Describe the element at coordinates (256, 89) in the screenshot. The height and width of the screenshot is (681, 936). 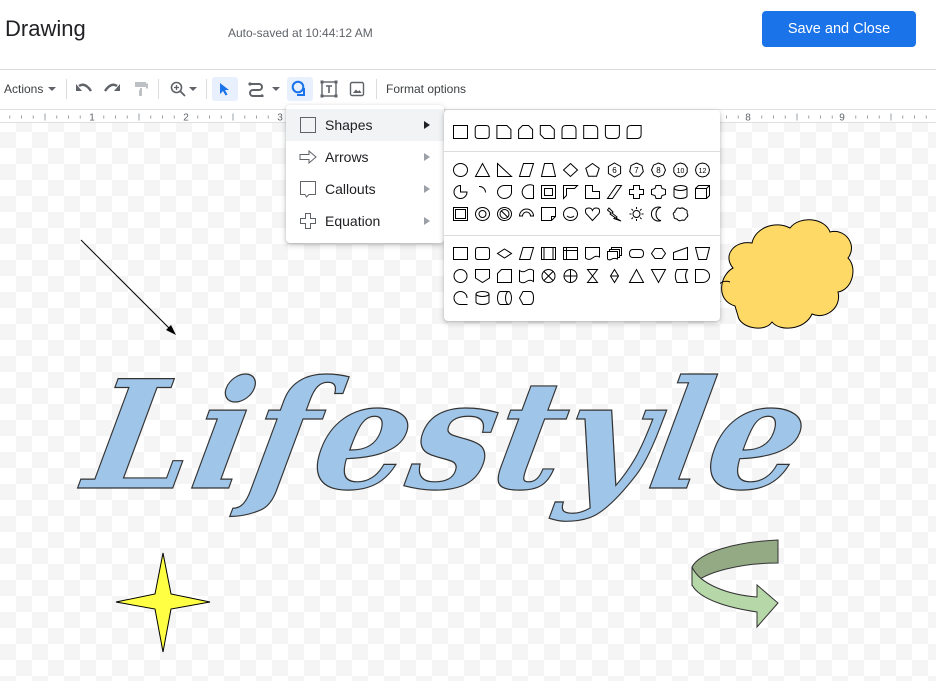
I see `line-icon` at that location.